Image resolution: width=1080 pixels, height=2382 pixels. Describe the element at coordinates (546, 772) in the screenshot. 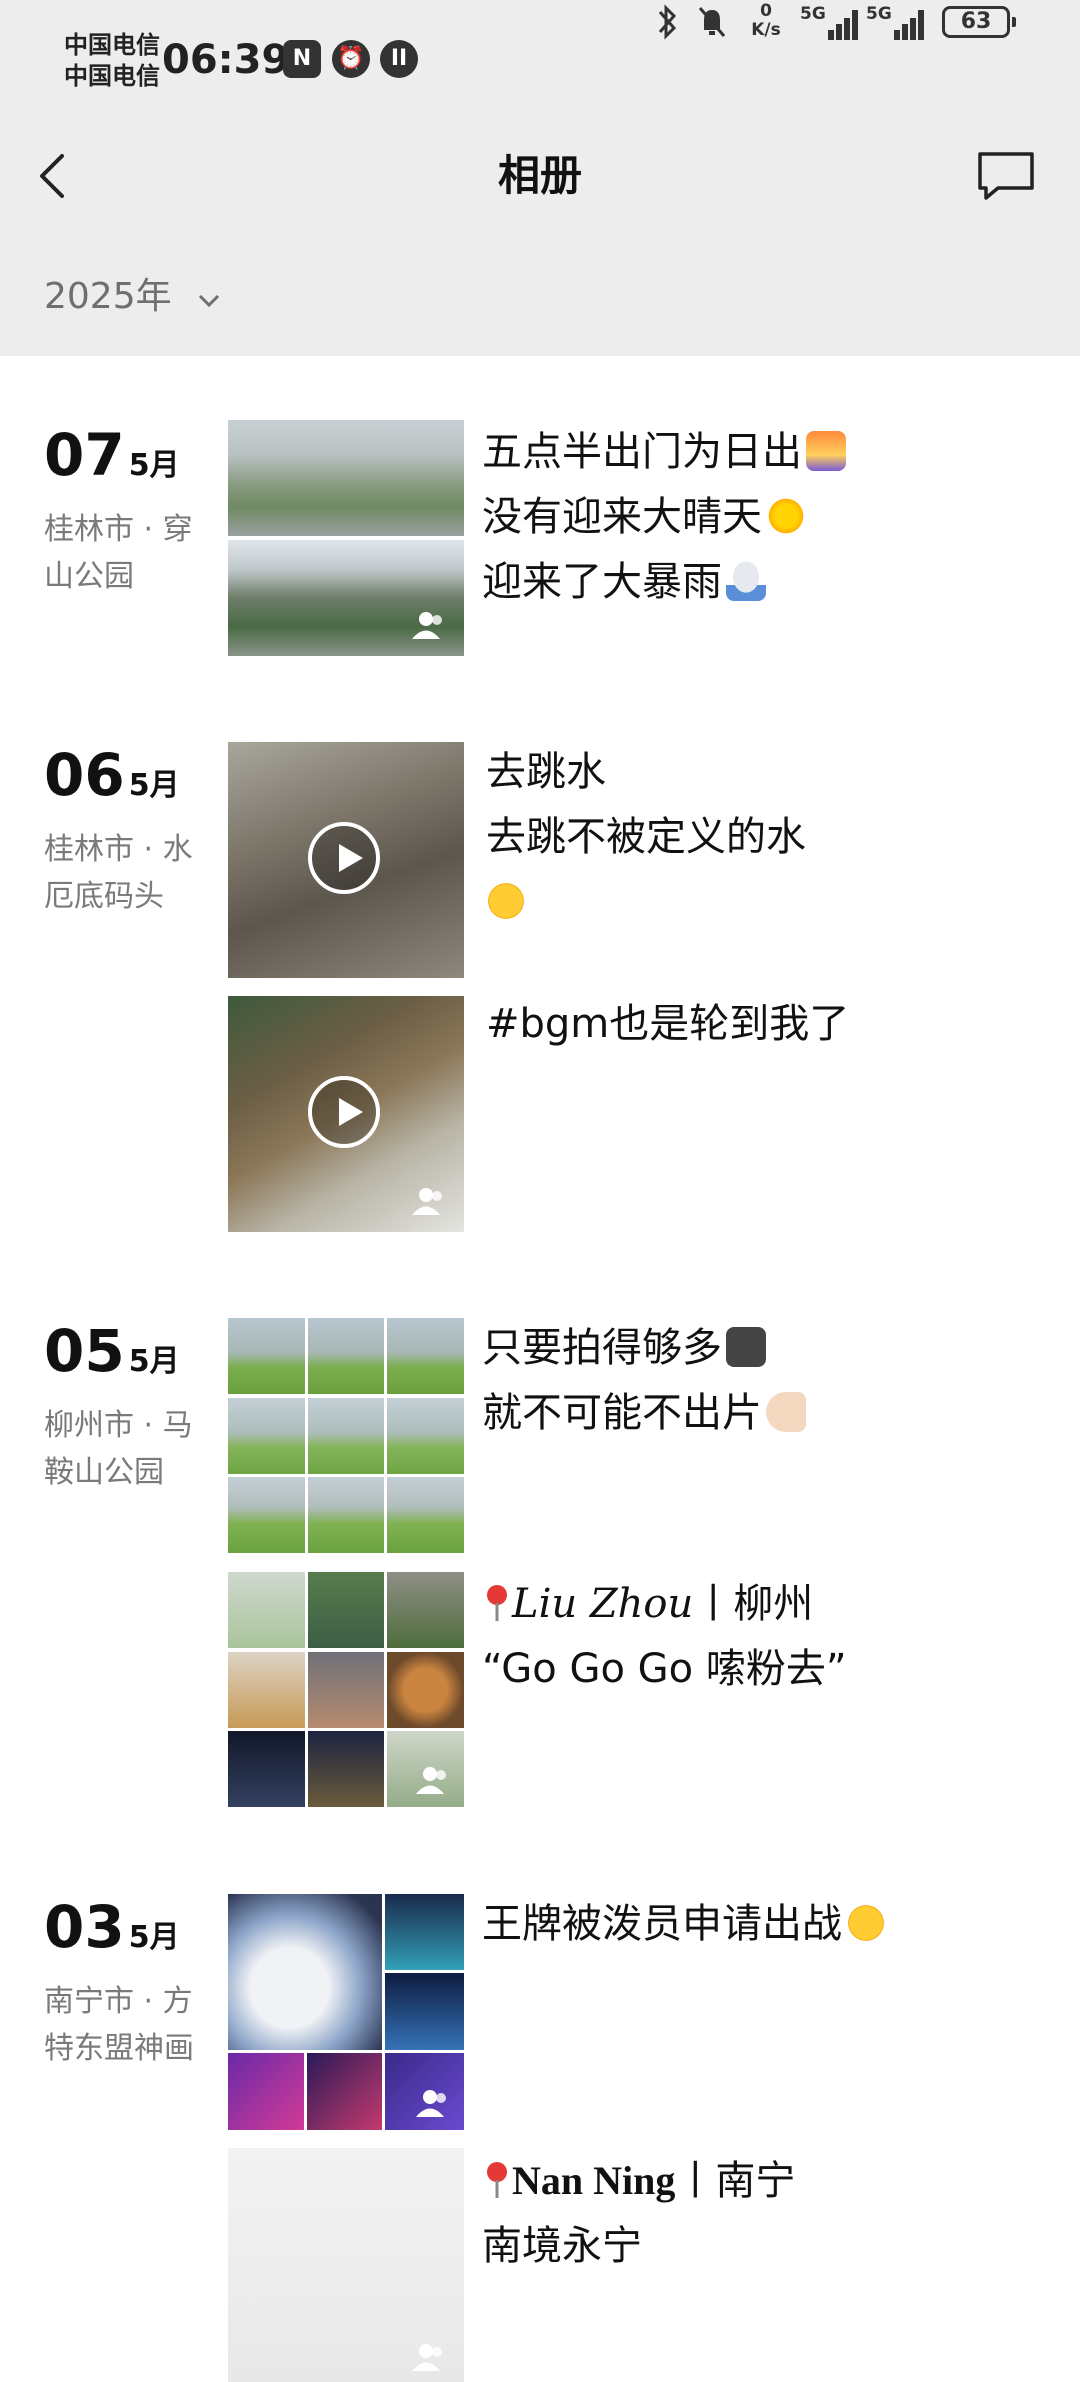

I see `caption-line: 去跳水` at that location.